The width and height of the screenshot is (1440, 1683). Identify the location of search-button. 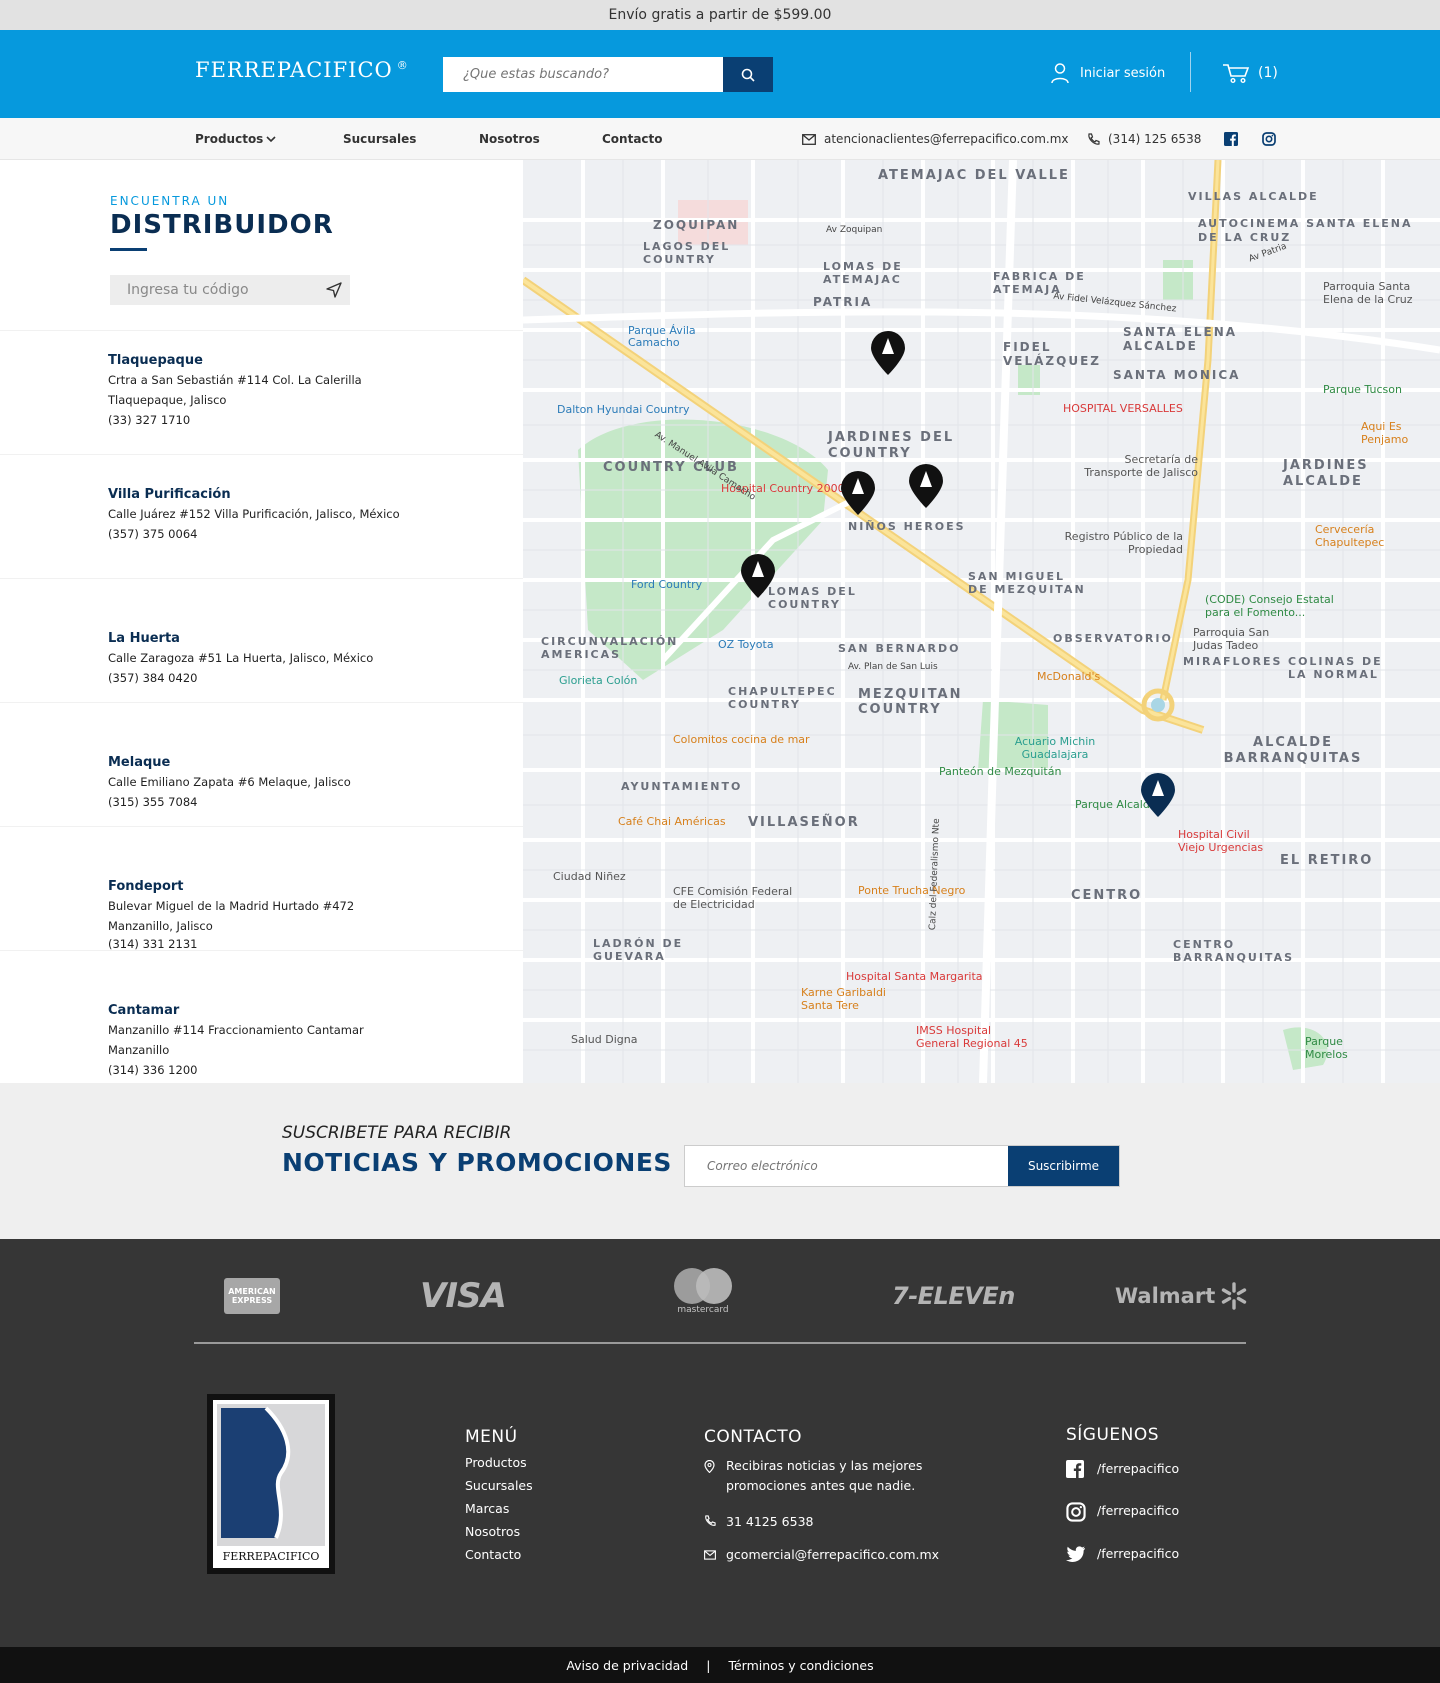
(748, 74).